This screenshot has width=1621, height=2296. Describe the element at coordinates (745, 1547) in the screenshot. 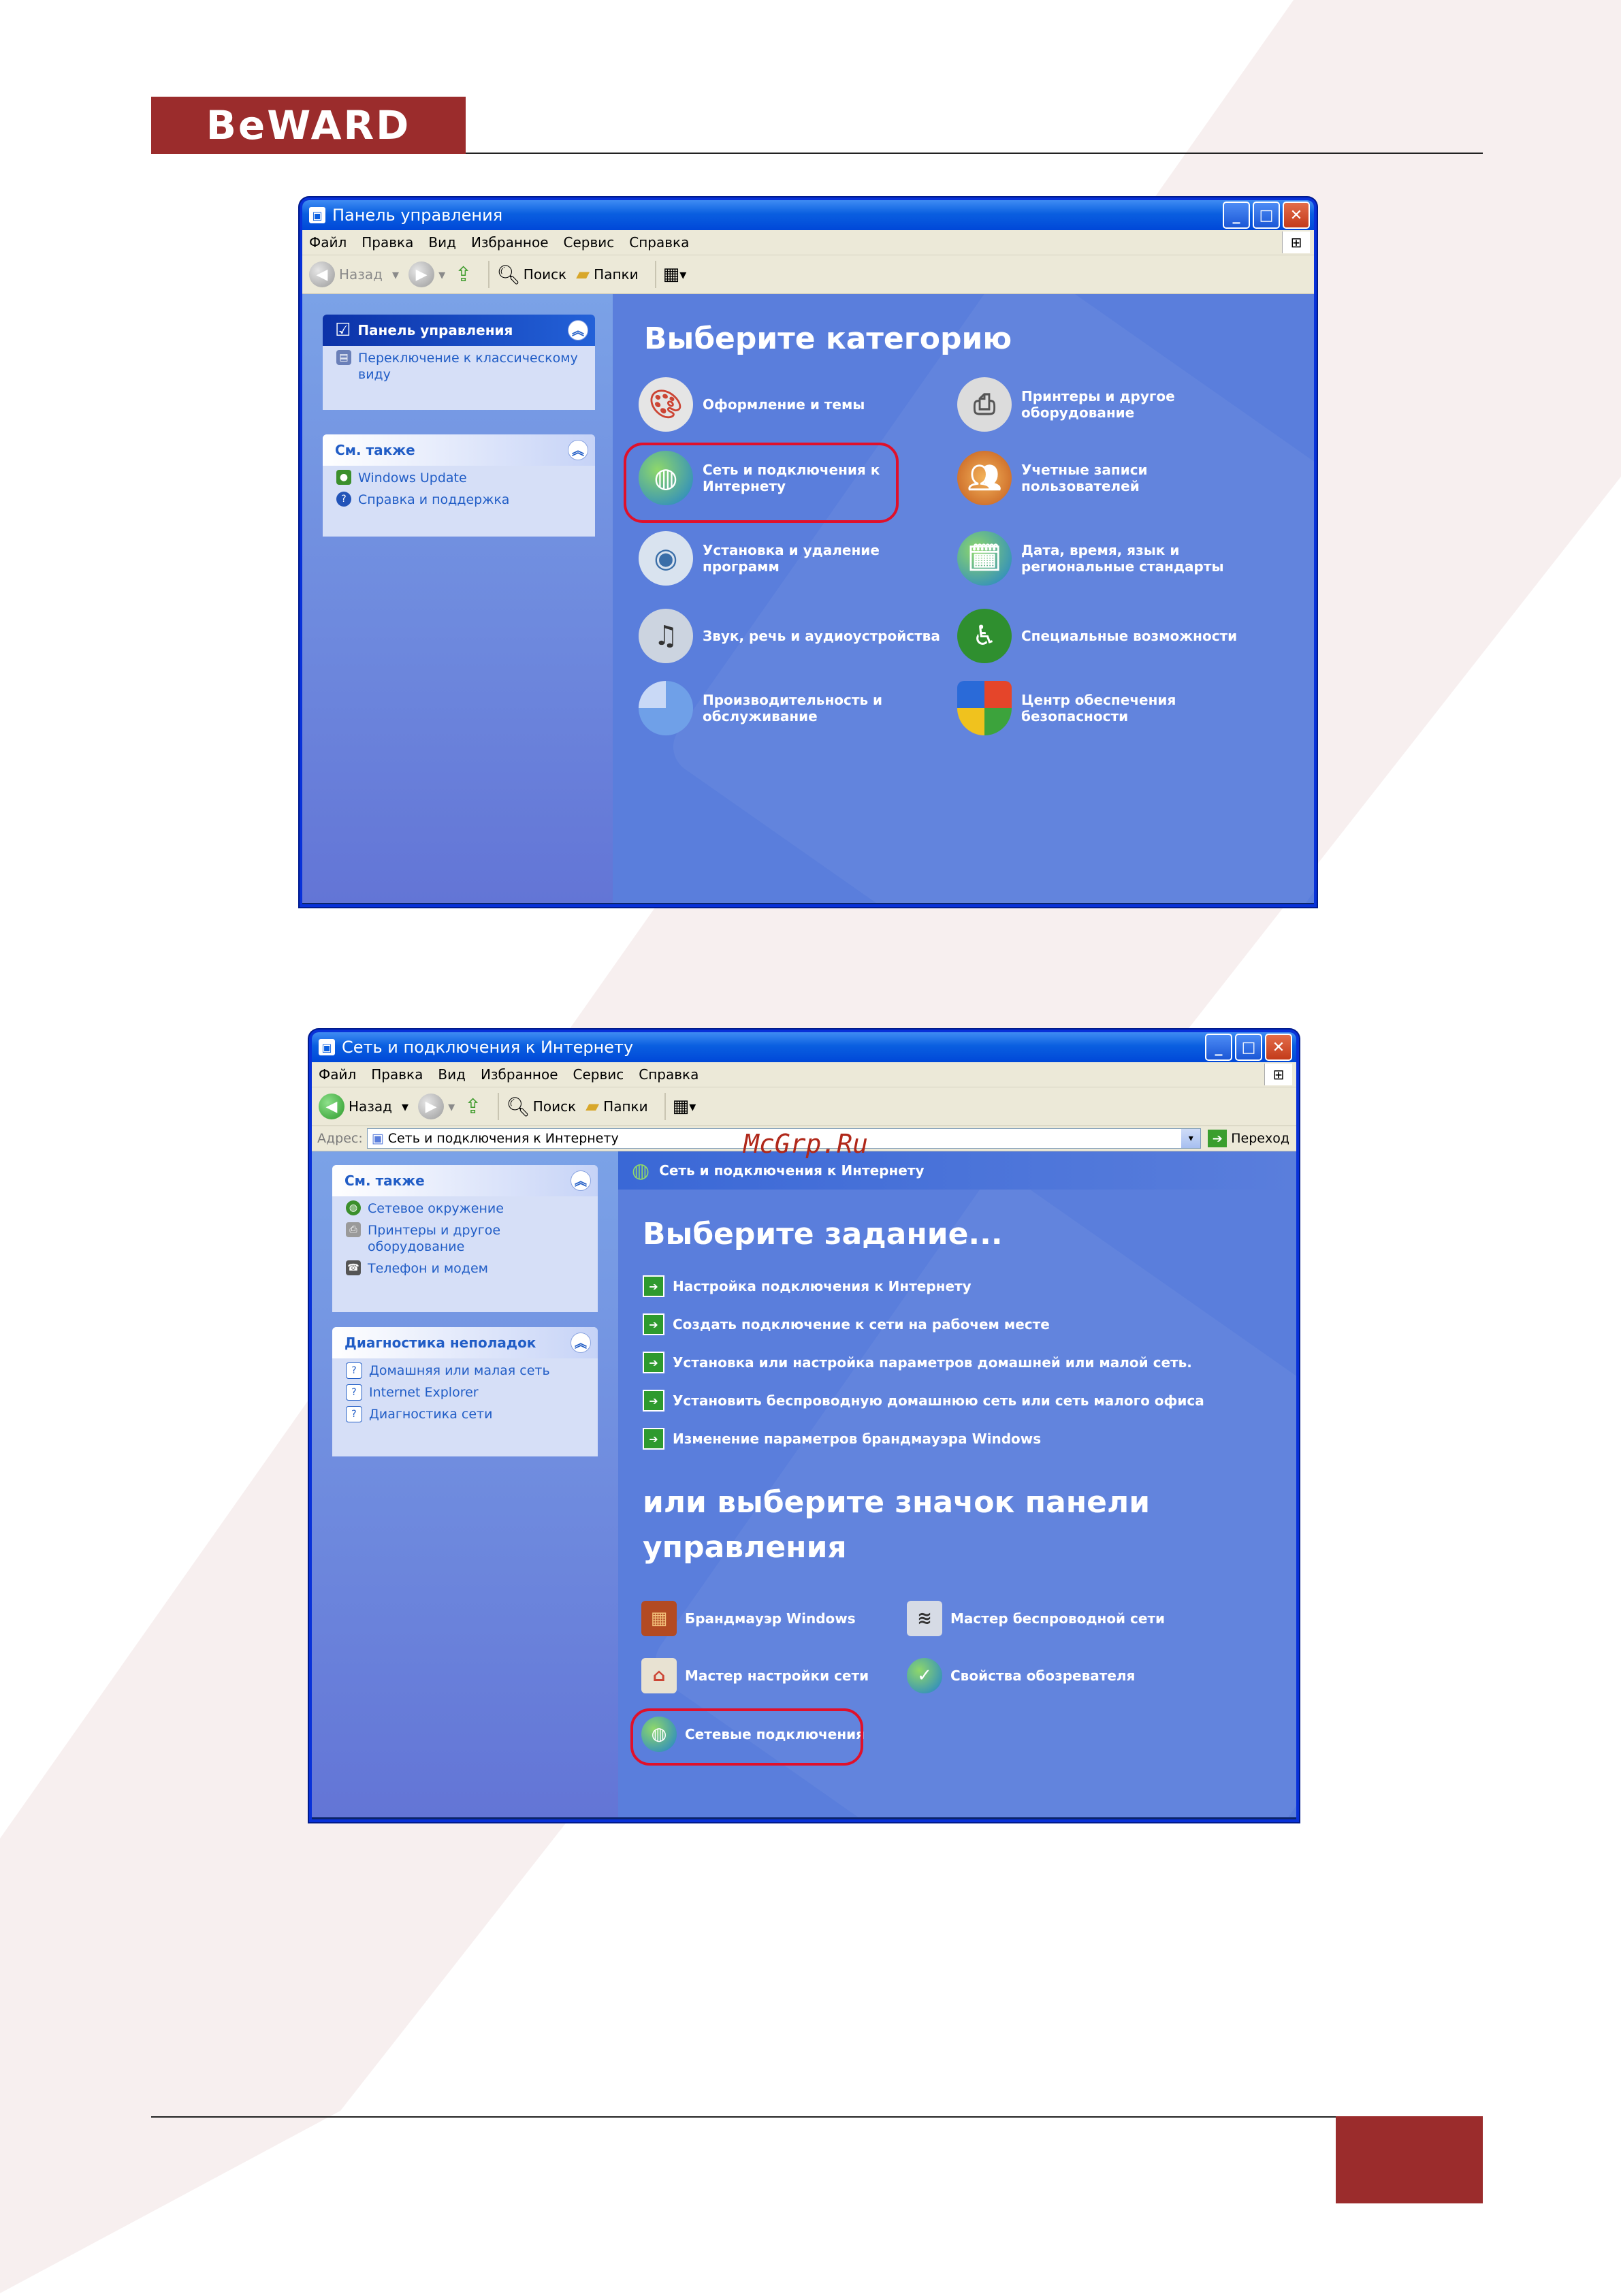

I see `icons-heading-line2: управления` at that location.